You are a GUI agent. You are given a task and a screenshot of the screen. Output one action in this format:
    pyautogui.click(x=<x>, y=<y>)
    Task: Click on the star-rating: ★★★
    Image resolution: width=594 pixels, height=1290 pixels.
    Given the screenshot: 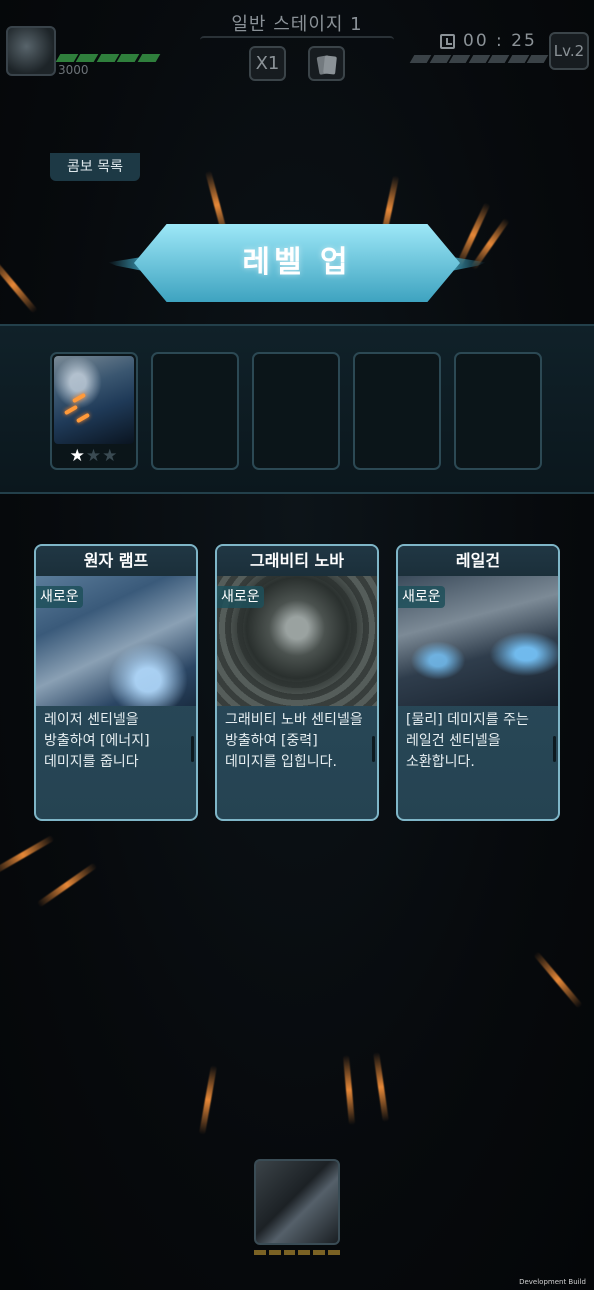 What is the action you would take?
    pyautogui.click(x=94, y=456)
    